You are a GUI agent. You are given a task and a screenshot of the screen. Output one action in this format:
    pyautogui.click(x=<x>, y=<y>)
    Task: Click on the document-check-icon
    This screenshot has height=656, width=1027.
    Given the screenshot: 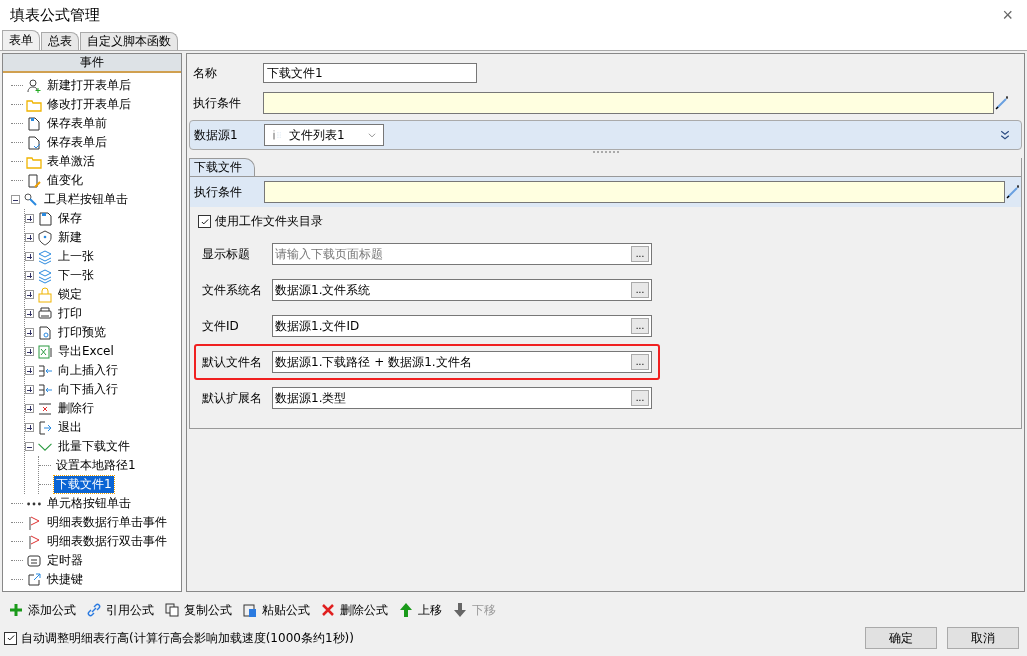 What is the action you would take?
    pyautogui.click(x=34, y=142)
    